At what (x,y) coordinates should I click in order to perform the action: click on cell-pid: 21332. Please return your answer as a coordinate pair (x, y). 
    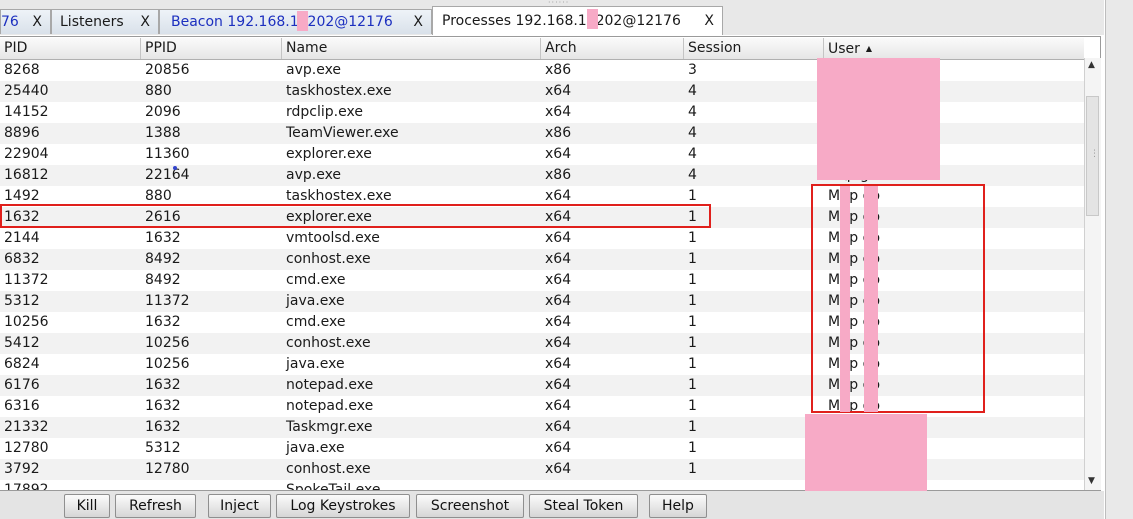
    Looking at the image, I should click on (26, 427).